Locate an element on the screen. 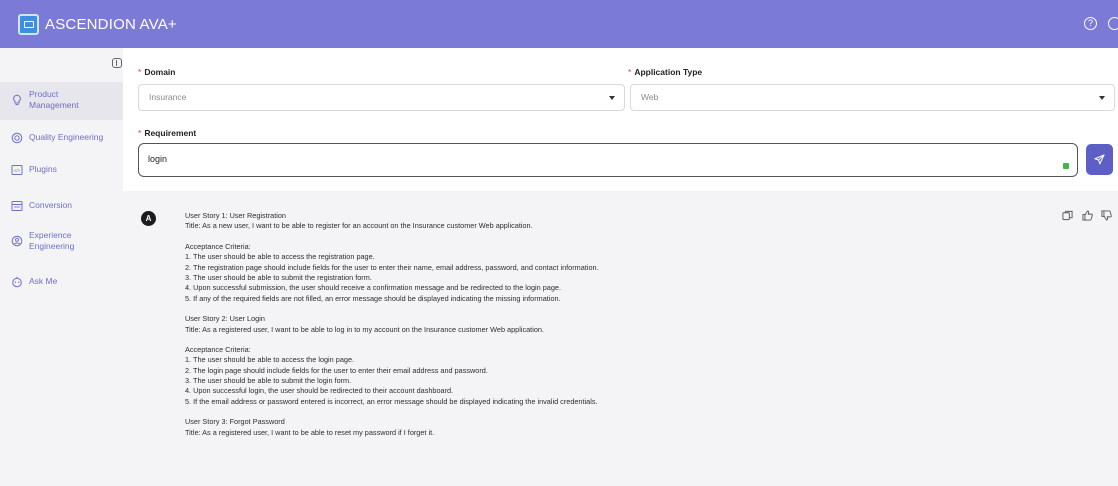  application-type-label: * Application Type is located at coordinates (665, 72).